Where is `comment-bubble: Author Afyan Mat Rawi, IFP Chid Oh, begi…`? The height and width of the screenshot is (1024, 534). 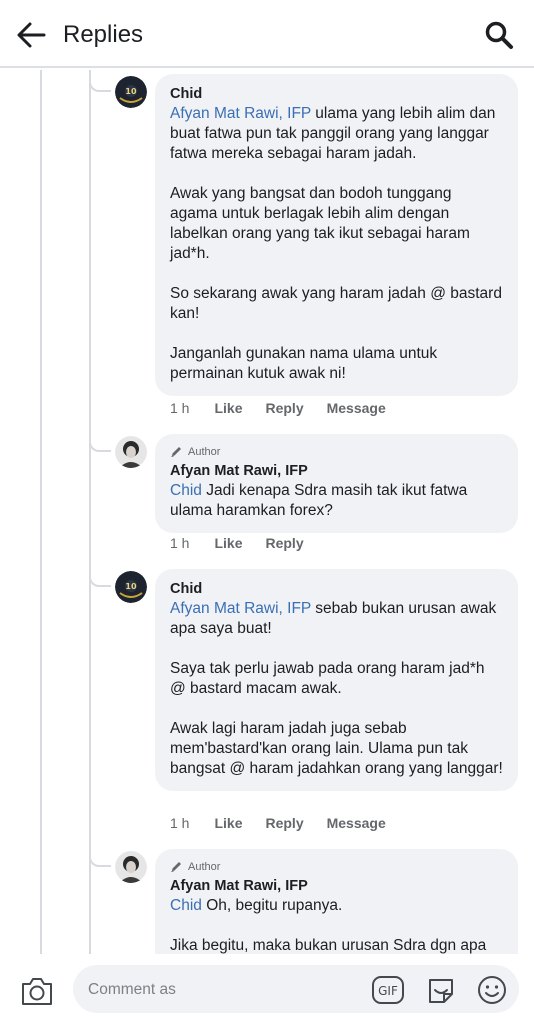 comment-bubble: Author Afyan Mat Rawi, IFP Chid Oh, begi… is located at coordinates (336, 901).